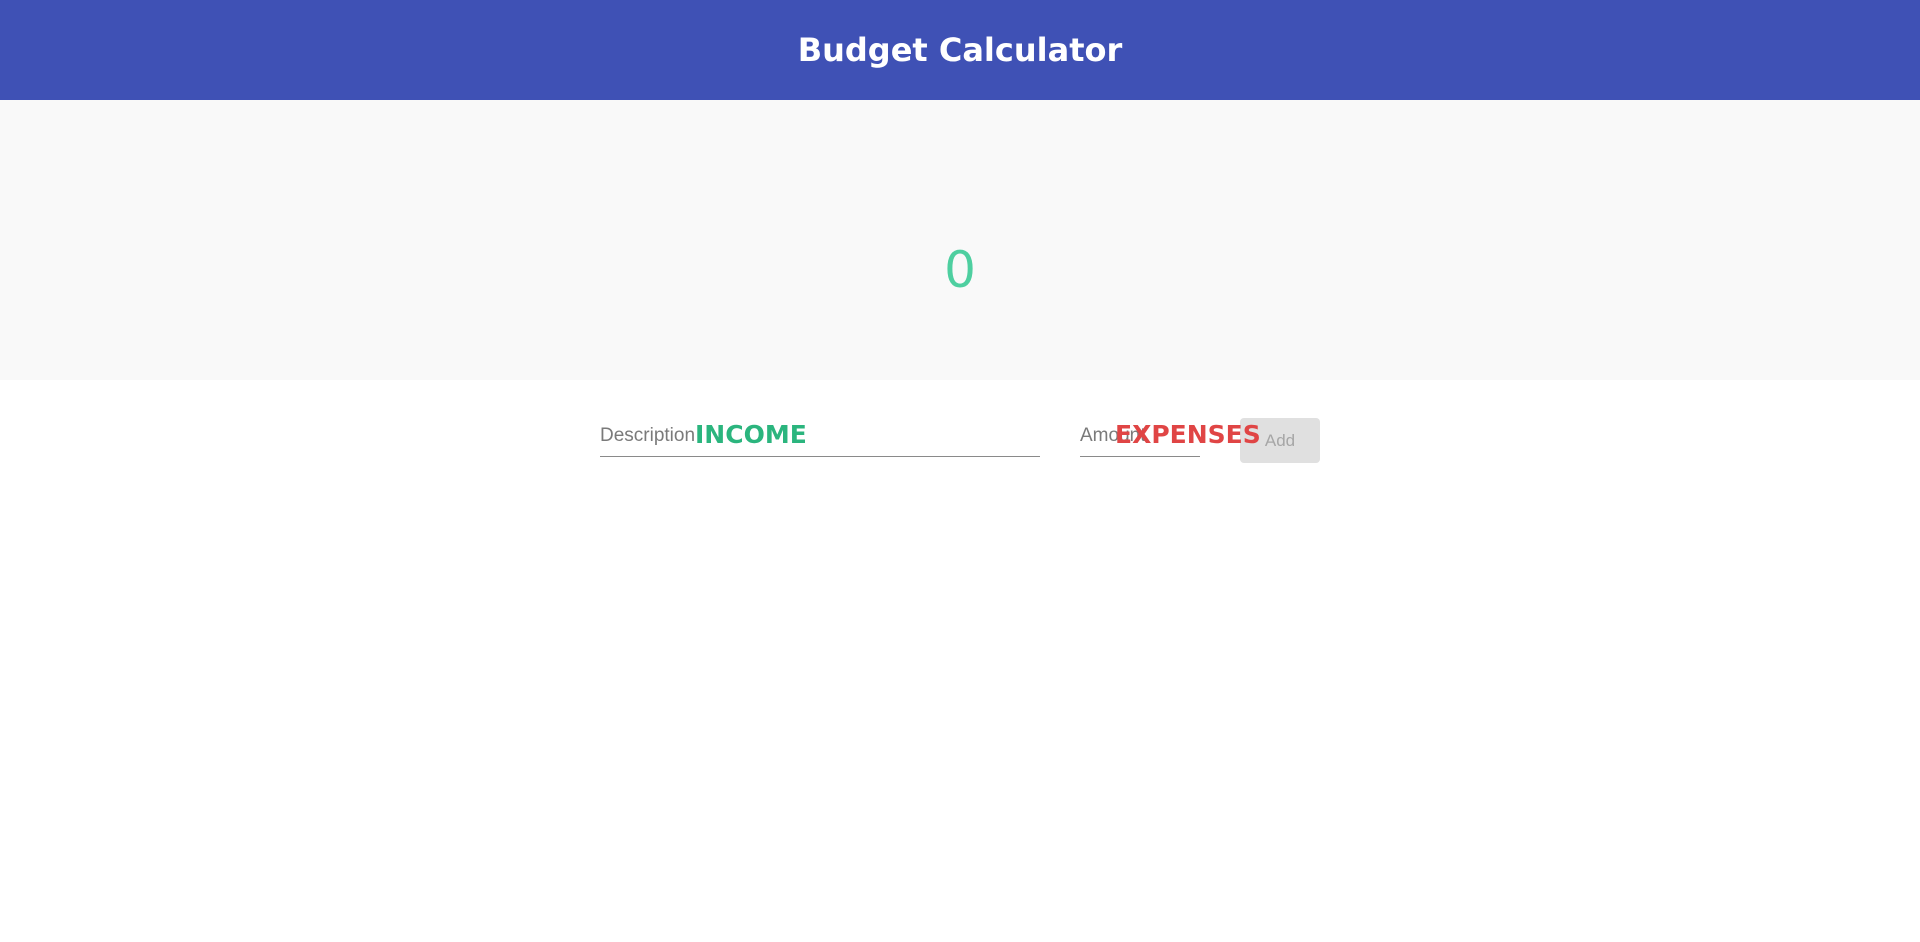  Describe the element at coordinates (960, 440) in the screenshot. I see `transaction-lists: INCOME EXPENSES` at that location.